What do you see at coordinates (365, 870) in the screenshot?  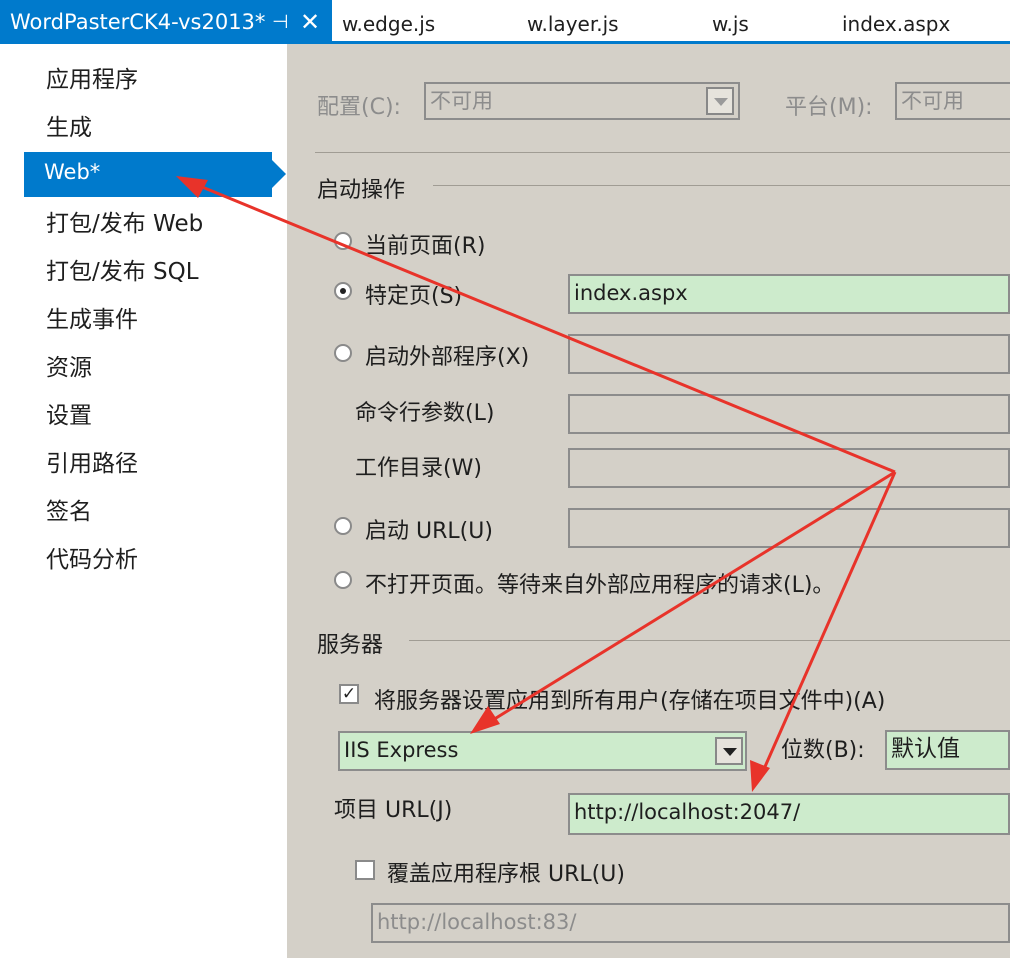 I see `override-url-checkbox` at bounding box center [365, 870].